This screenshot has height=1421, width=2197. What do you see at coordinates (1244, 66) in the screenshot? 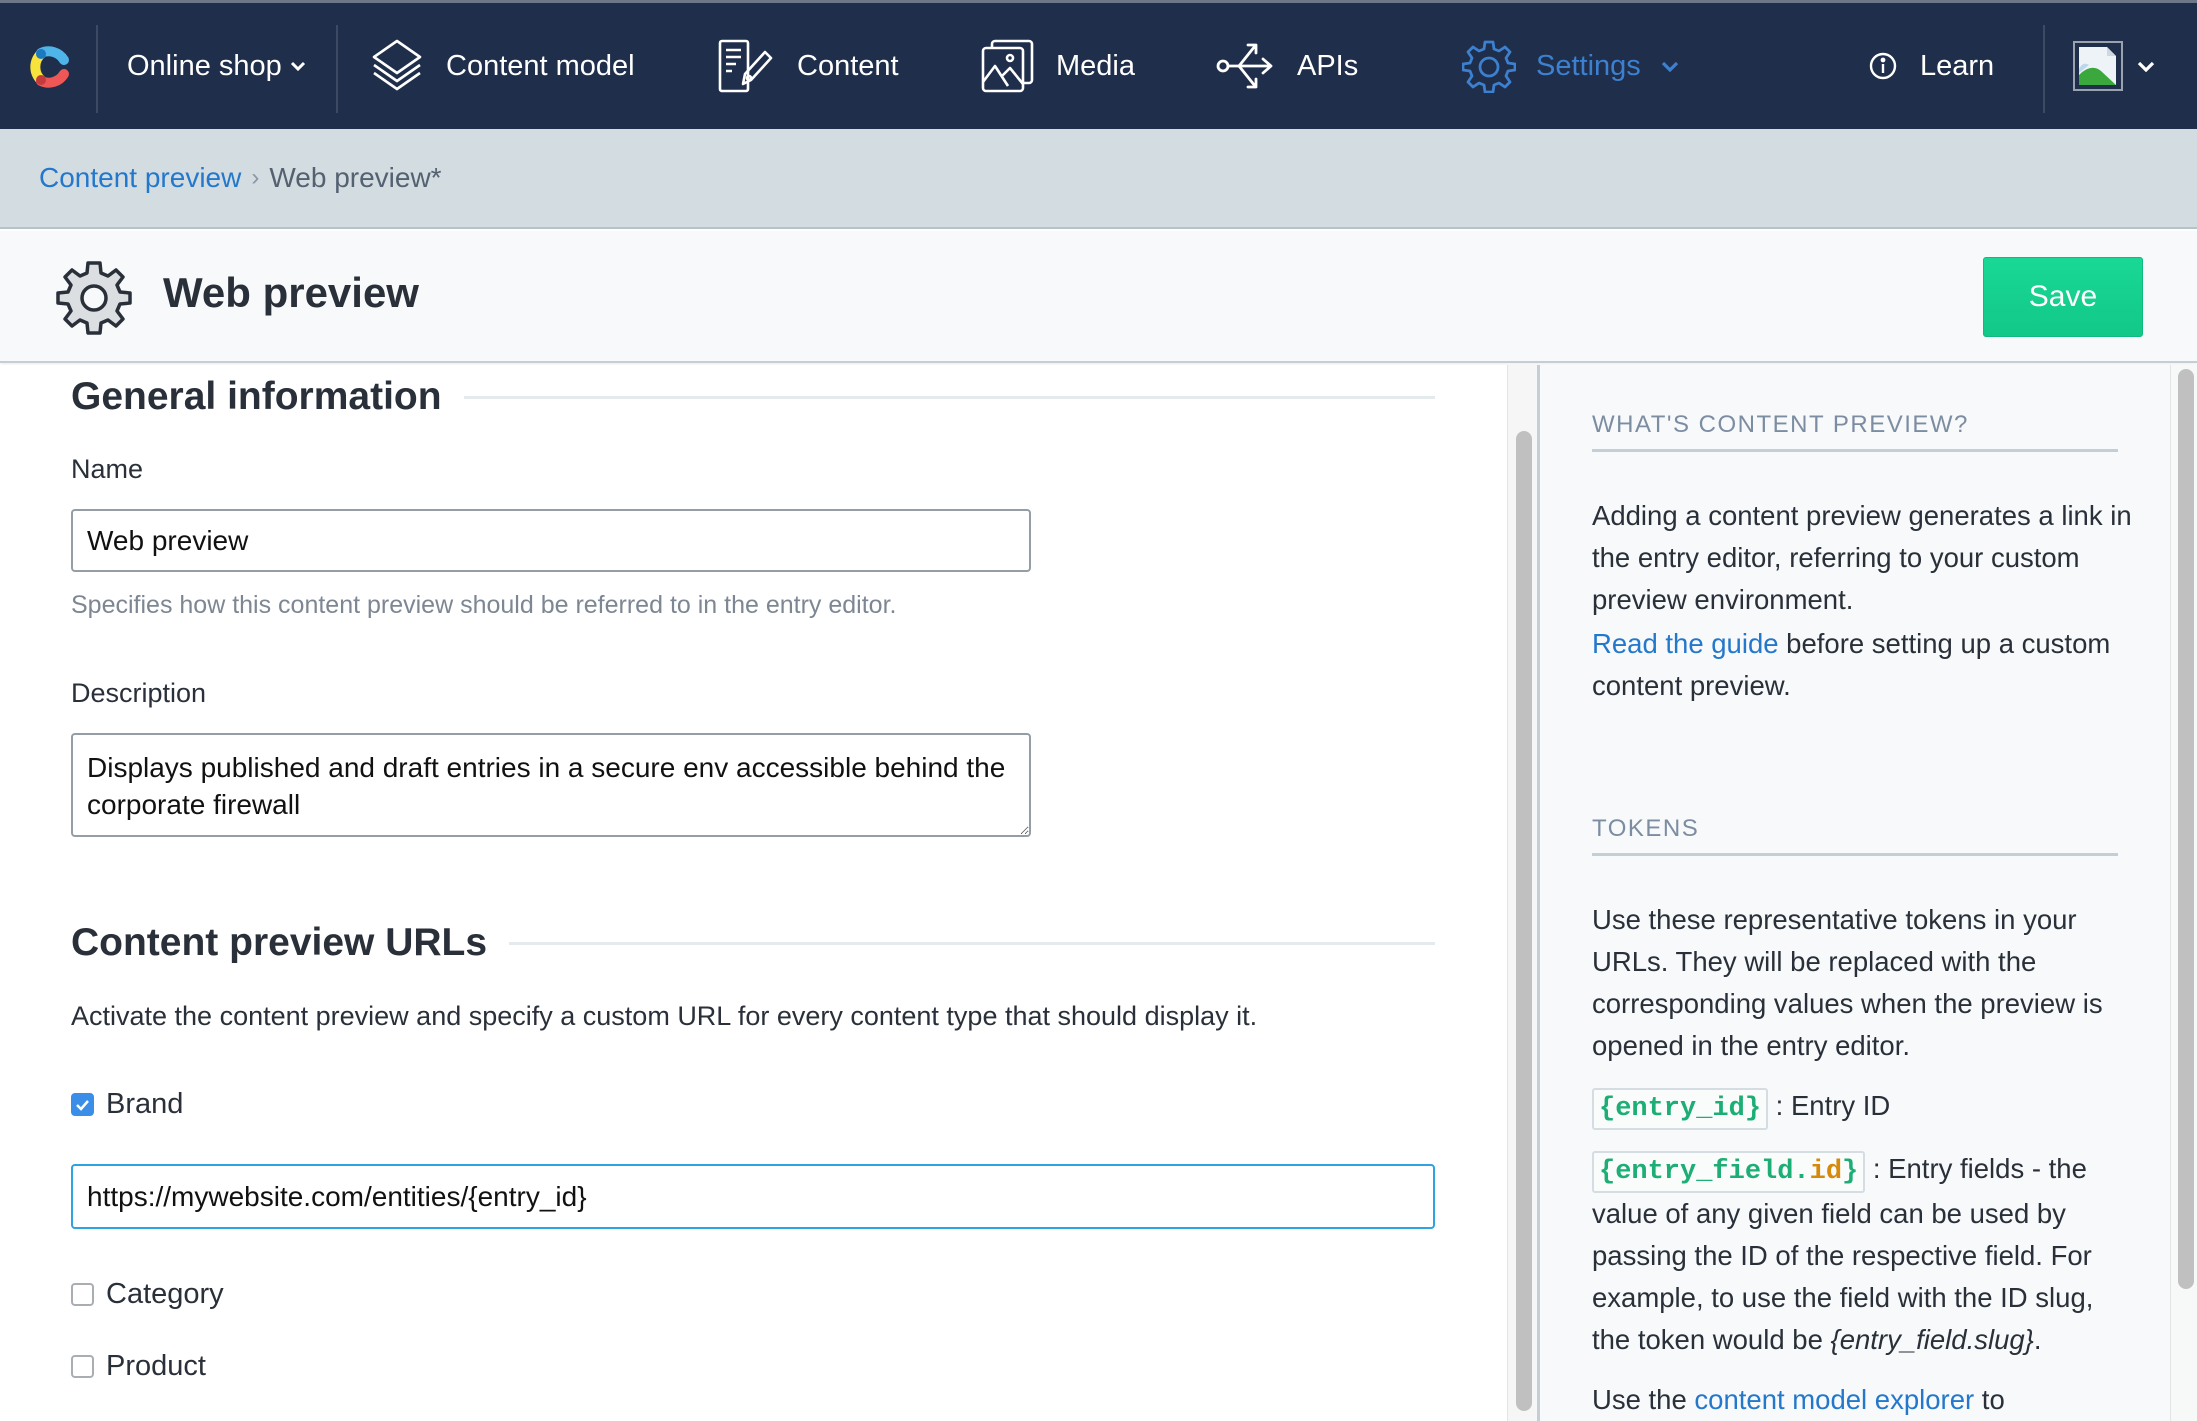
I see `api-icon` at bounding box center [1244, 66].